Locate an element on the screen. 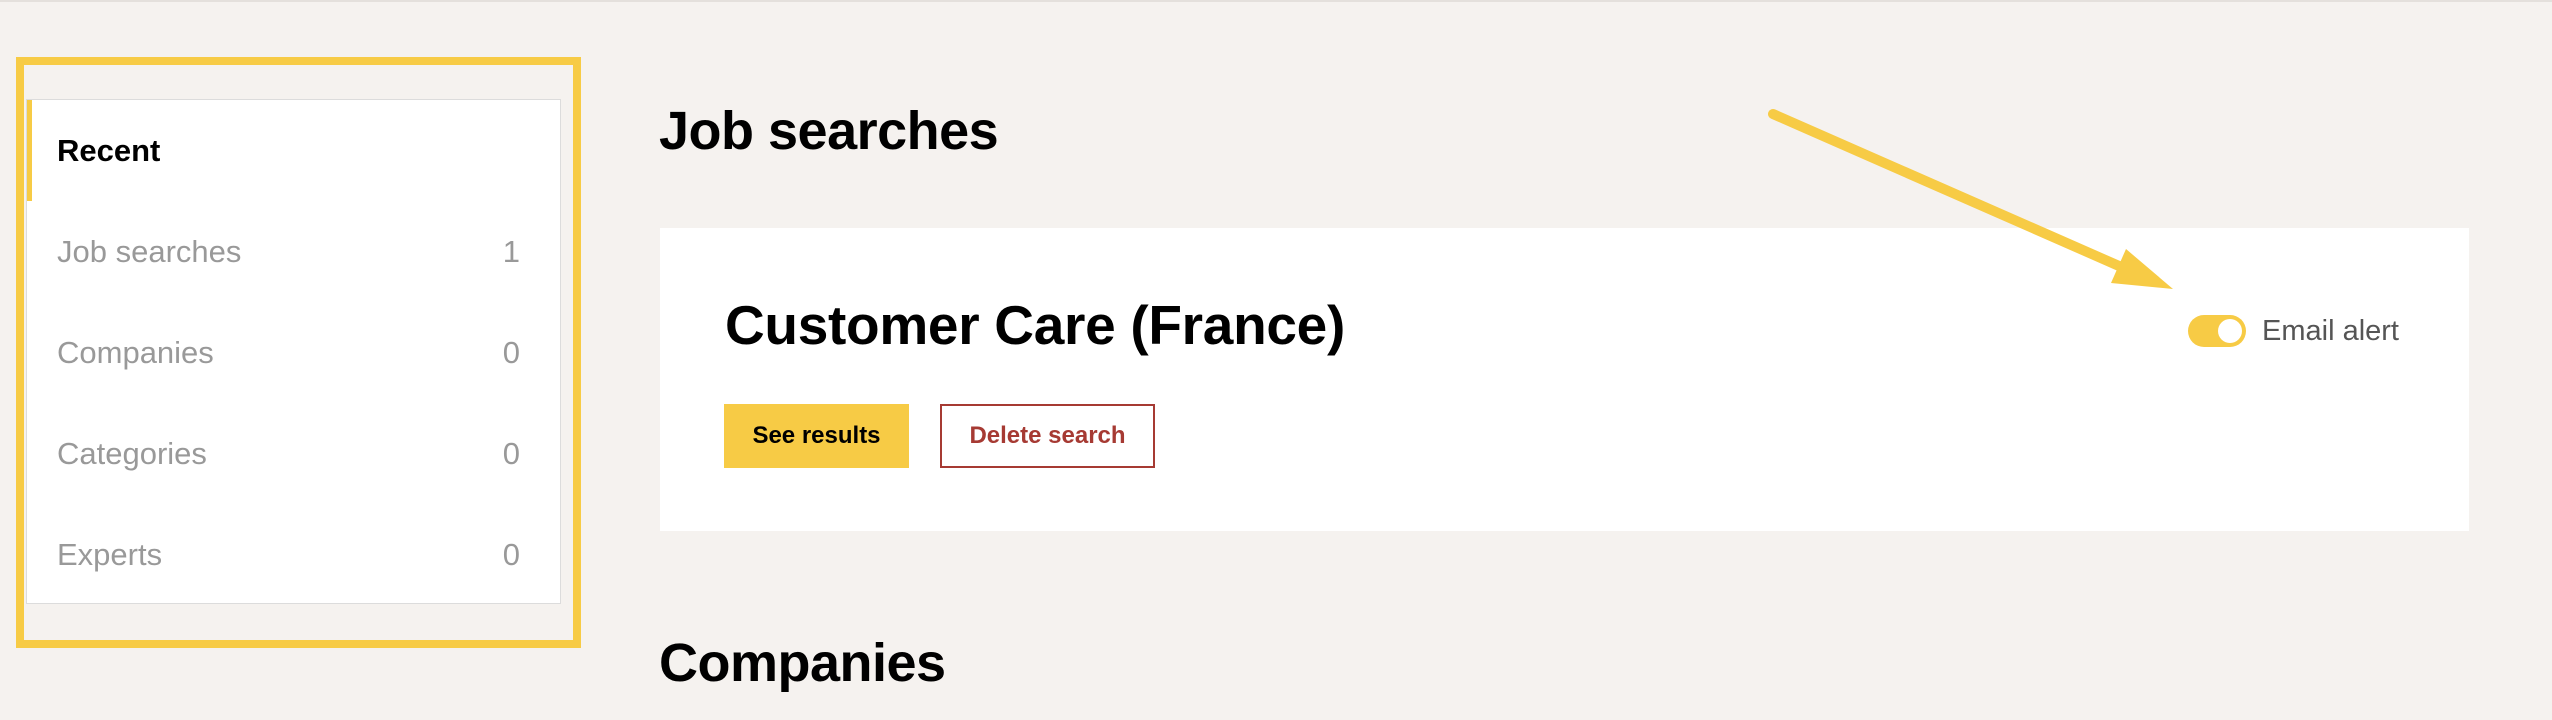 Image resolution: width=2552 pixels, height=720 pixels. sidebar-item-experts: Experts 0 is located at coordinates (293, 554).